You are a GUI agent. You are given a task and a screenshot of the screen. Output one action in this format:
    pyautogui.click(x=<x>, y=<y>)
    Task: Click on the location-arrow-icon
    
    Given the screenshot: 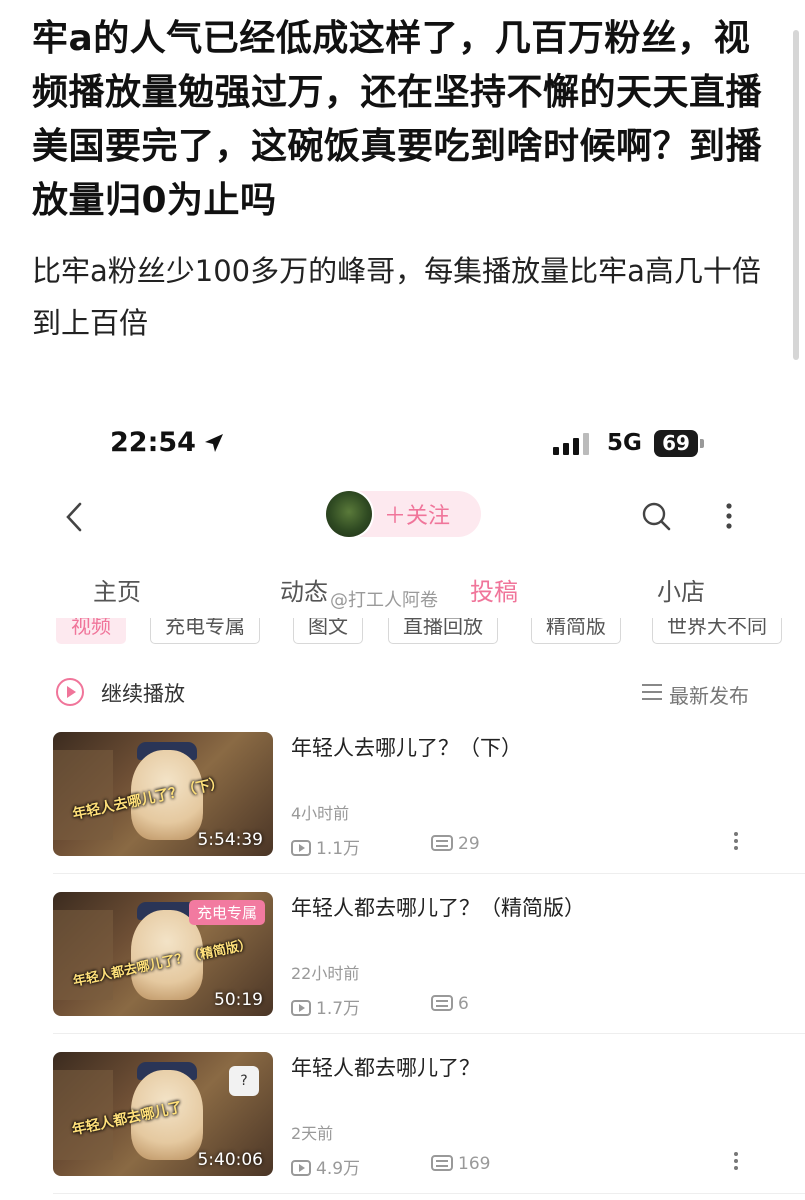 What is the action you would take?
    pyautogui.click(x=214, y=443)
    